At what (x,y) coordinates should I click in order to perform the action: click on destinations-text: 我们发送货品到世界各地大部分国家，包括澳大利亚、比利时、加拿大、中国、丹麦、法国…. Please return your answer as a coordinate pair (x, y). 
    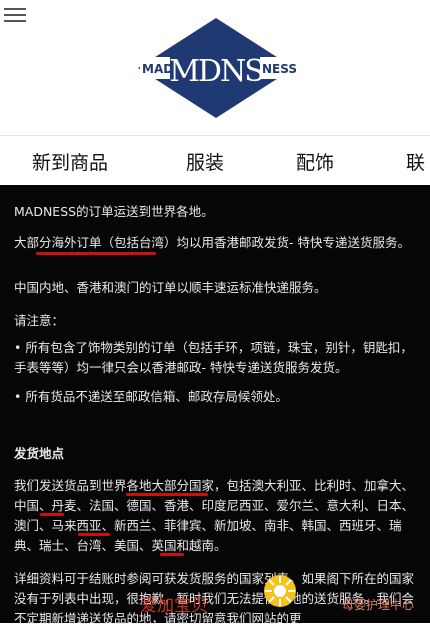
    Looking at the image, I should click on (214, 515).